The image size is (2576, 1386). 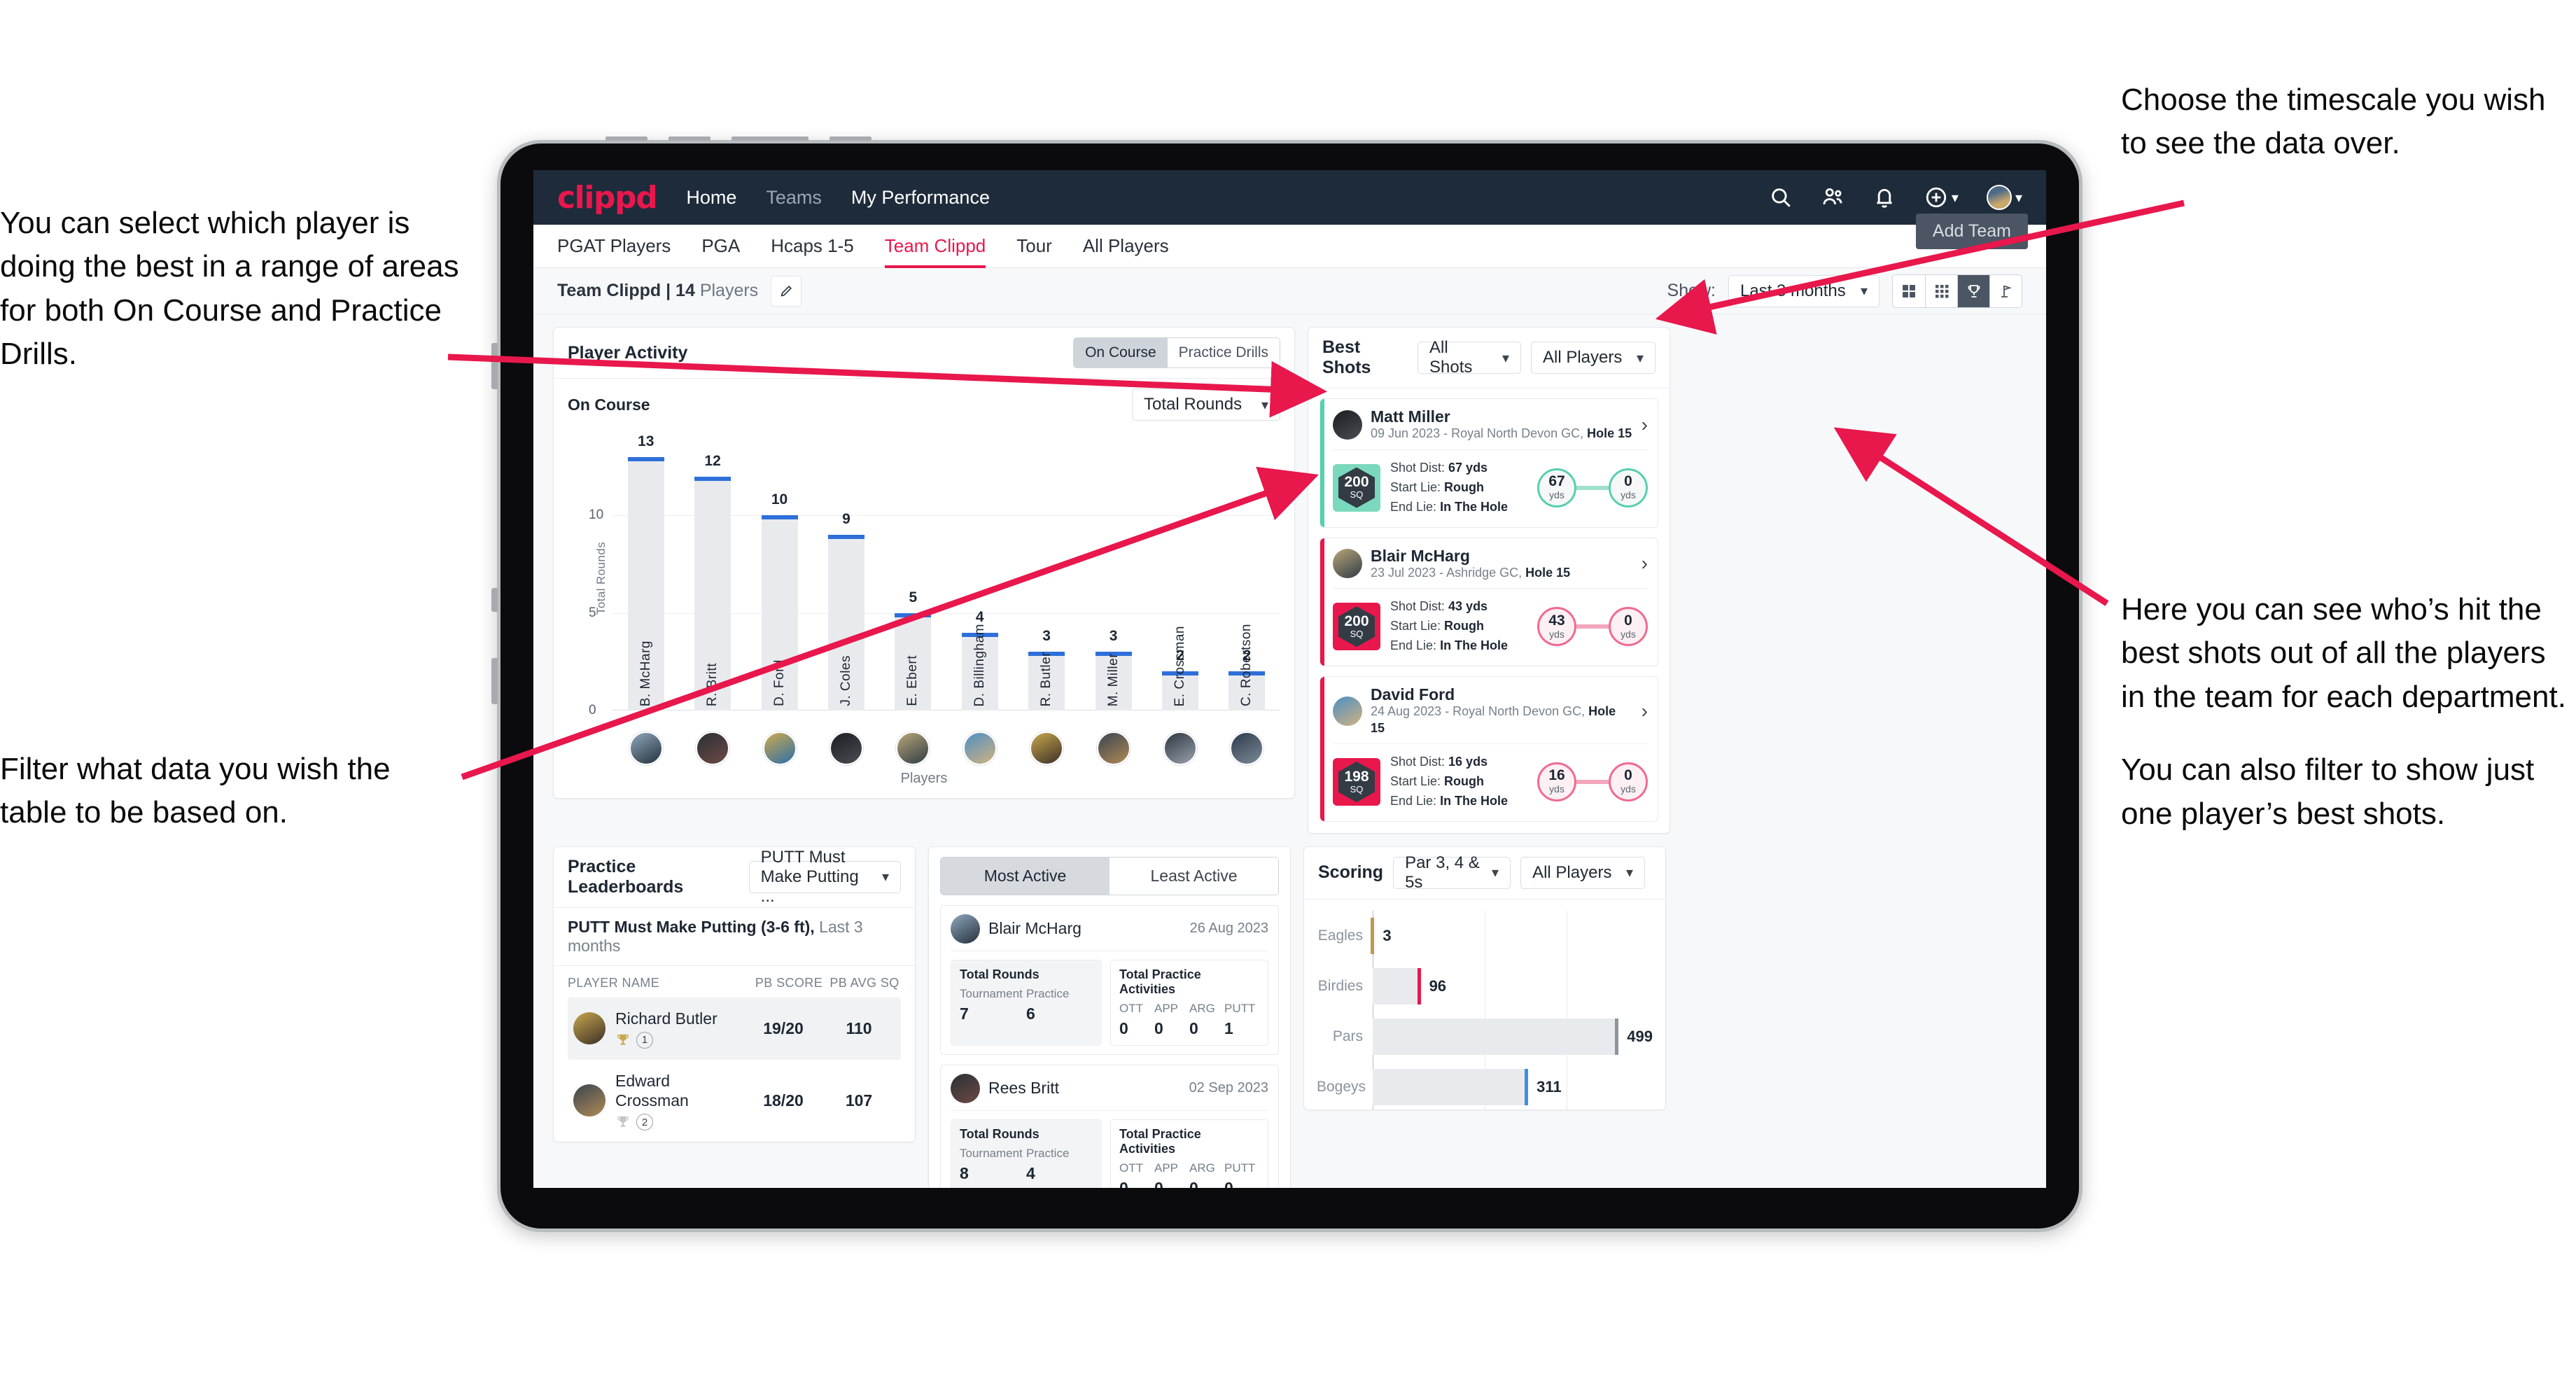 I want to click on tab-tour: Tour, so click(x=1034, y=246).